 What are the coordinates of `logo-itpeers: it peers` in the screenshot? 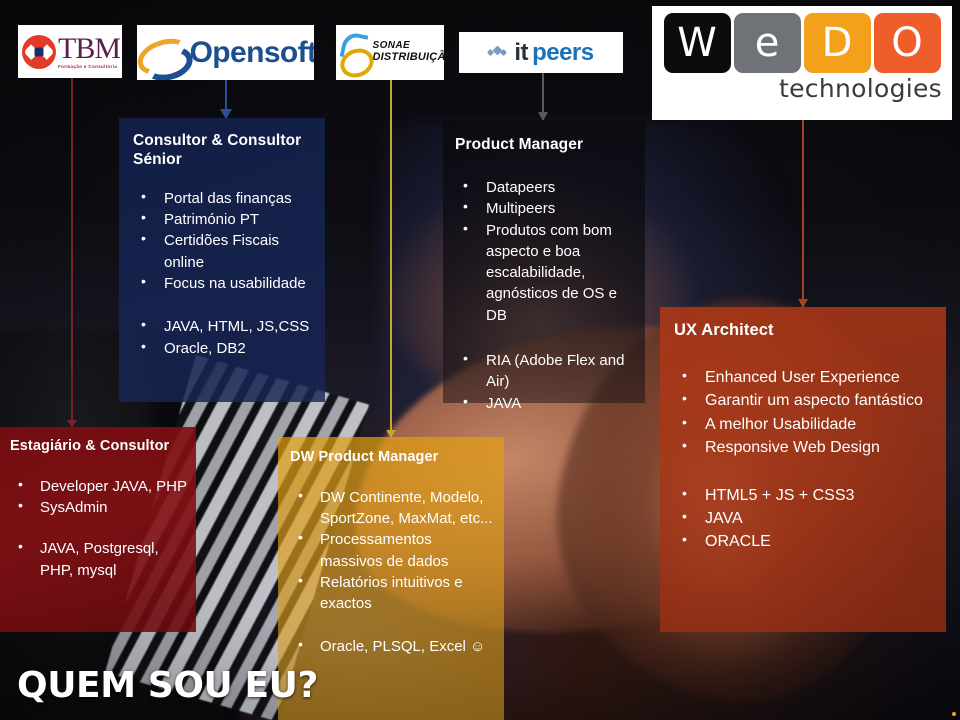 It's located at (541, 52).